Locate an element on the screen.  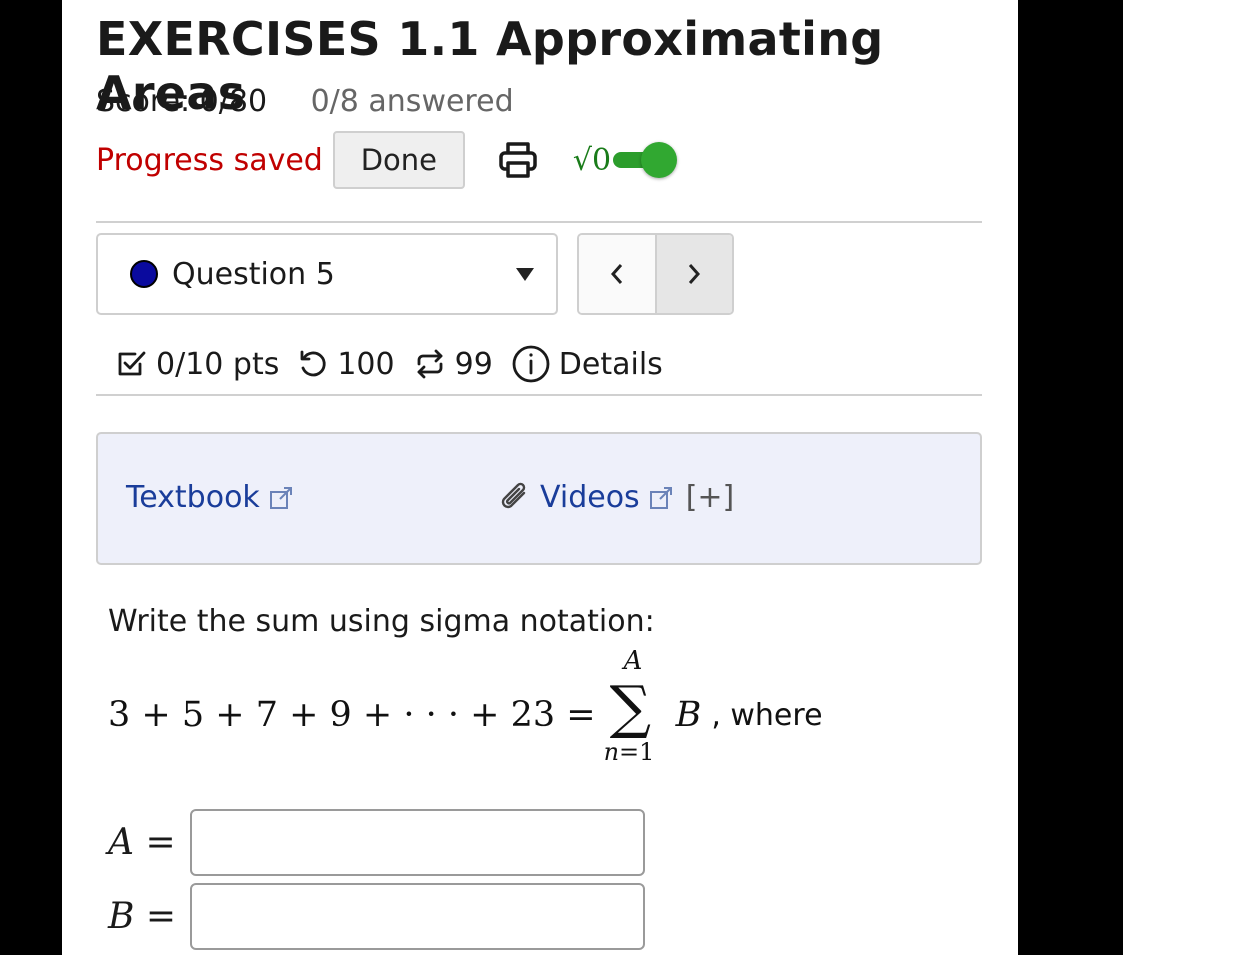
regenerations-count: 99 is located at coordinates (473, 364).